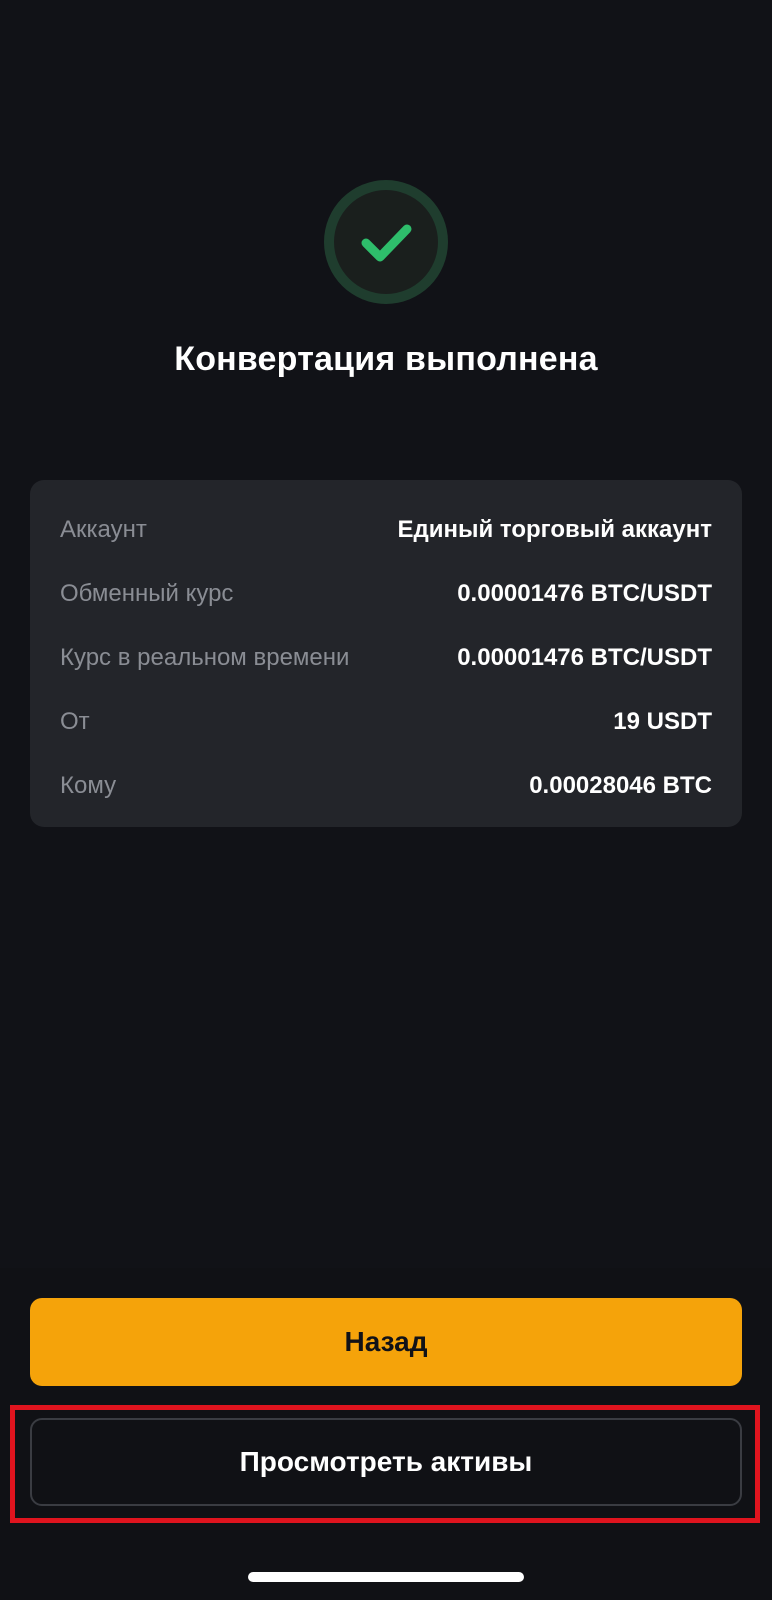 The height and width of the screenshot is (1600, 772). I want to click on detail-row-account: Аккаунт Единый торговый аккаунт, so click(386, 530).